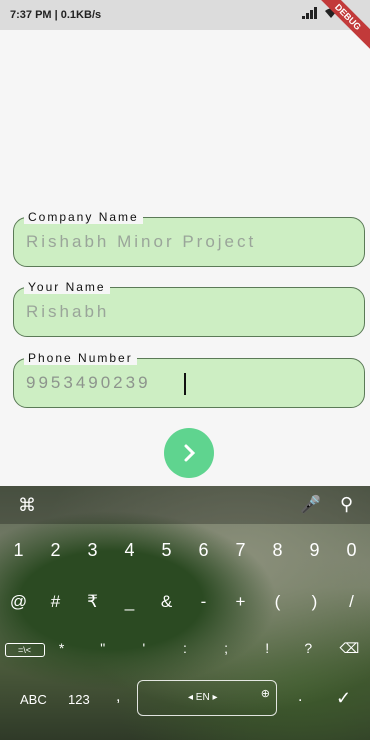  I want to click on period-key: ., so click(300, 697).